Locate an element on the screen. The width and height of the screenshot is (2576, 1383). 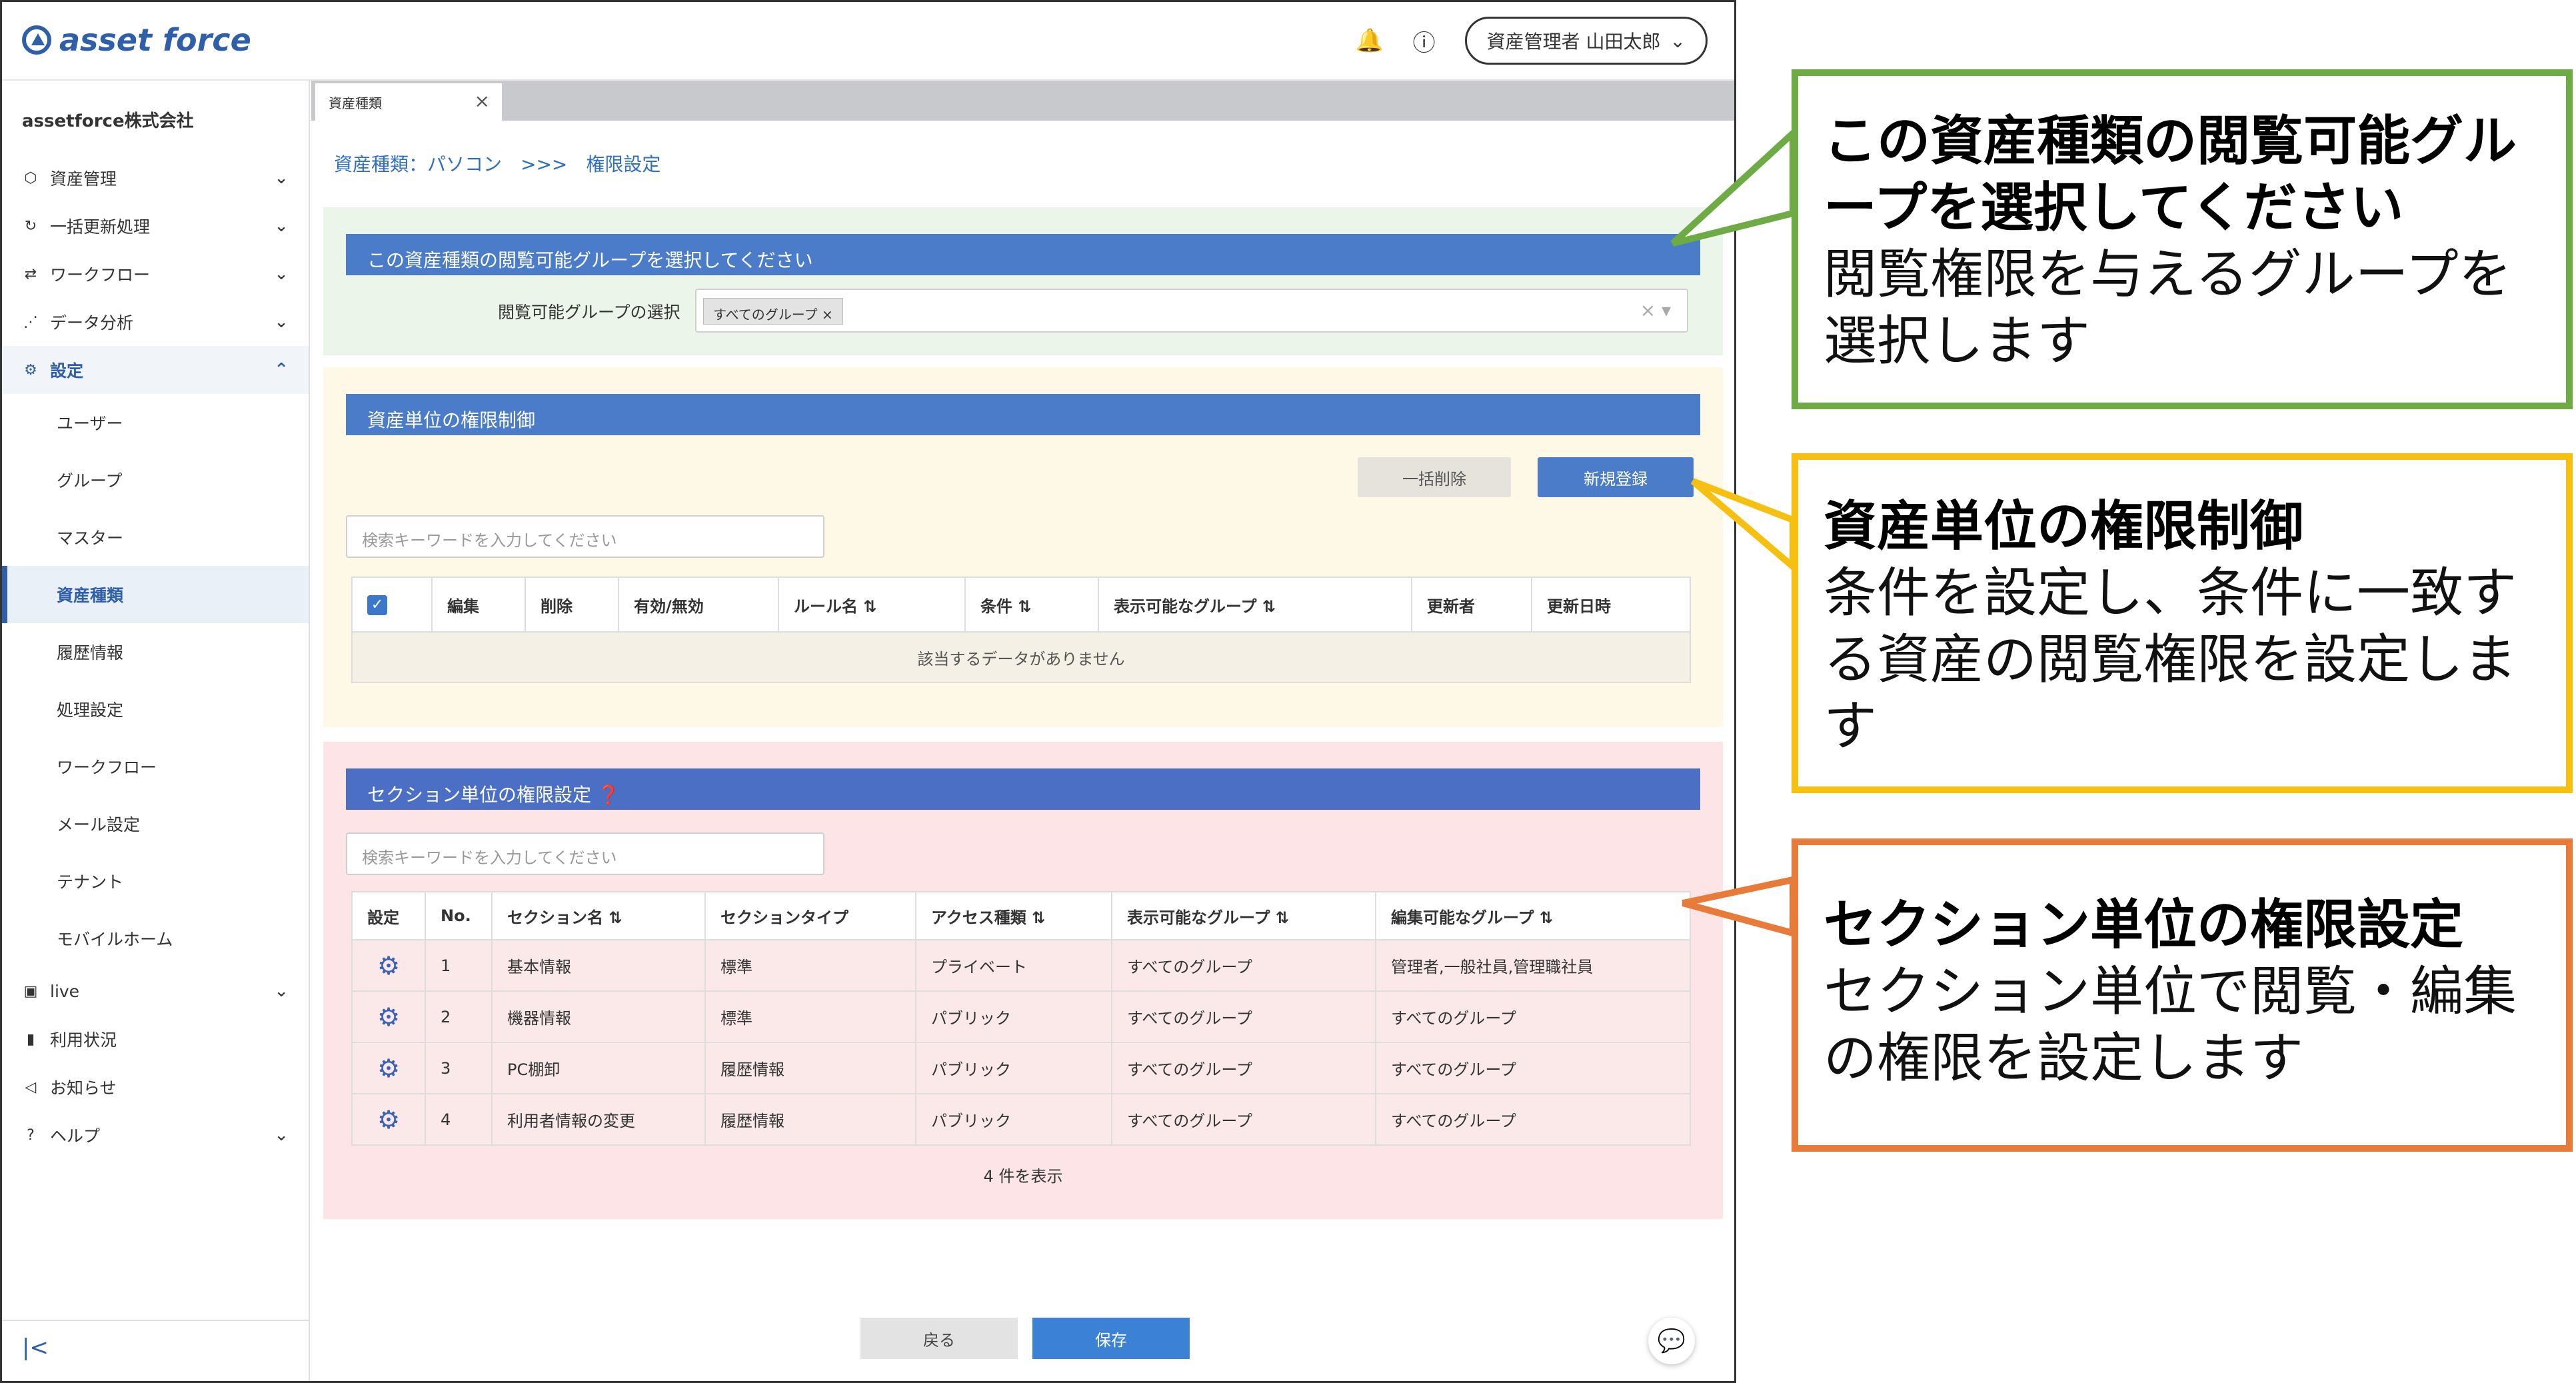
group-chip: すべてのグループ × is located at coordinates (773, 312).